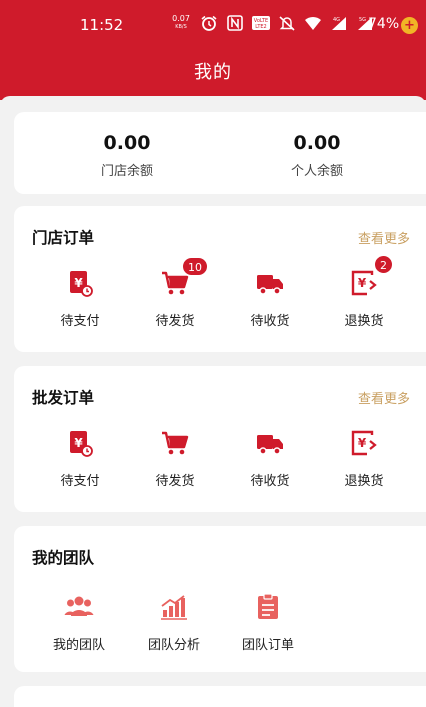 The height and width of the screenshot is (707, 426). What do you see at coordinates (63, 238) in the screenshot?
I see `store-orders-title: 门店订单` at bounding box center [63, 238].